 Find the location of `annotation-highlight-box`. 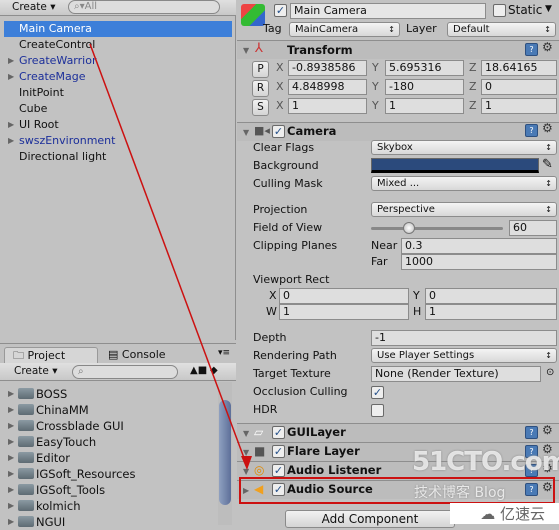

annotation-highlight-box is located at coordinates (397, 490).